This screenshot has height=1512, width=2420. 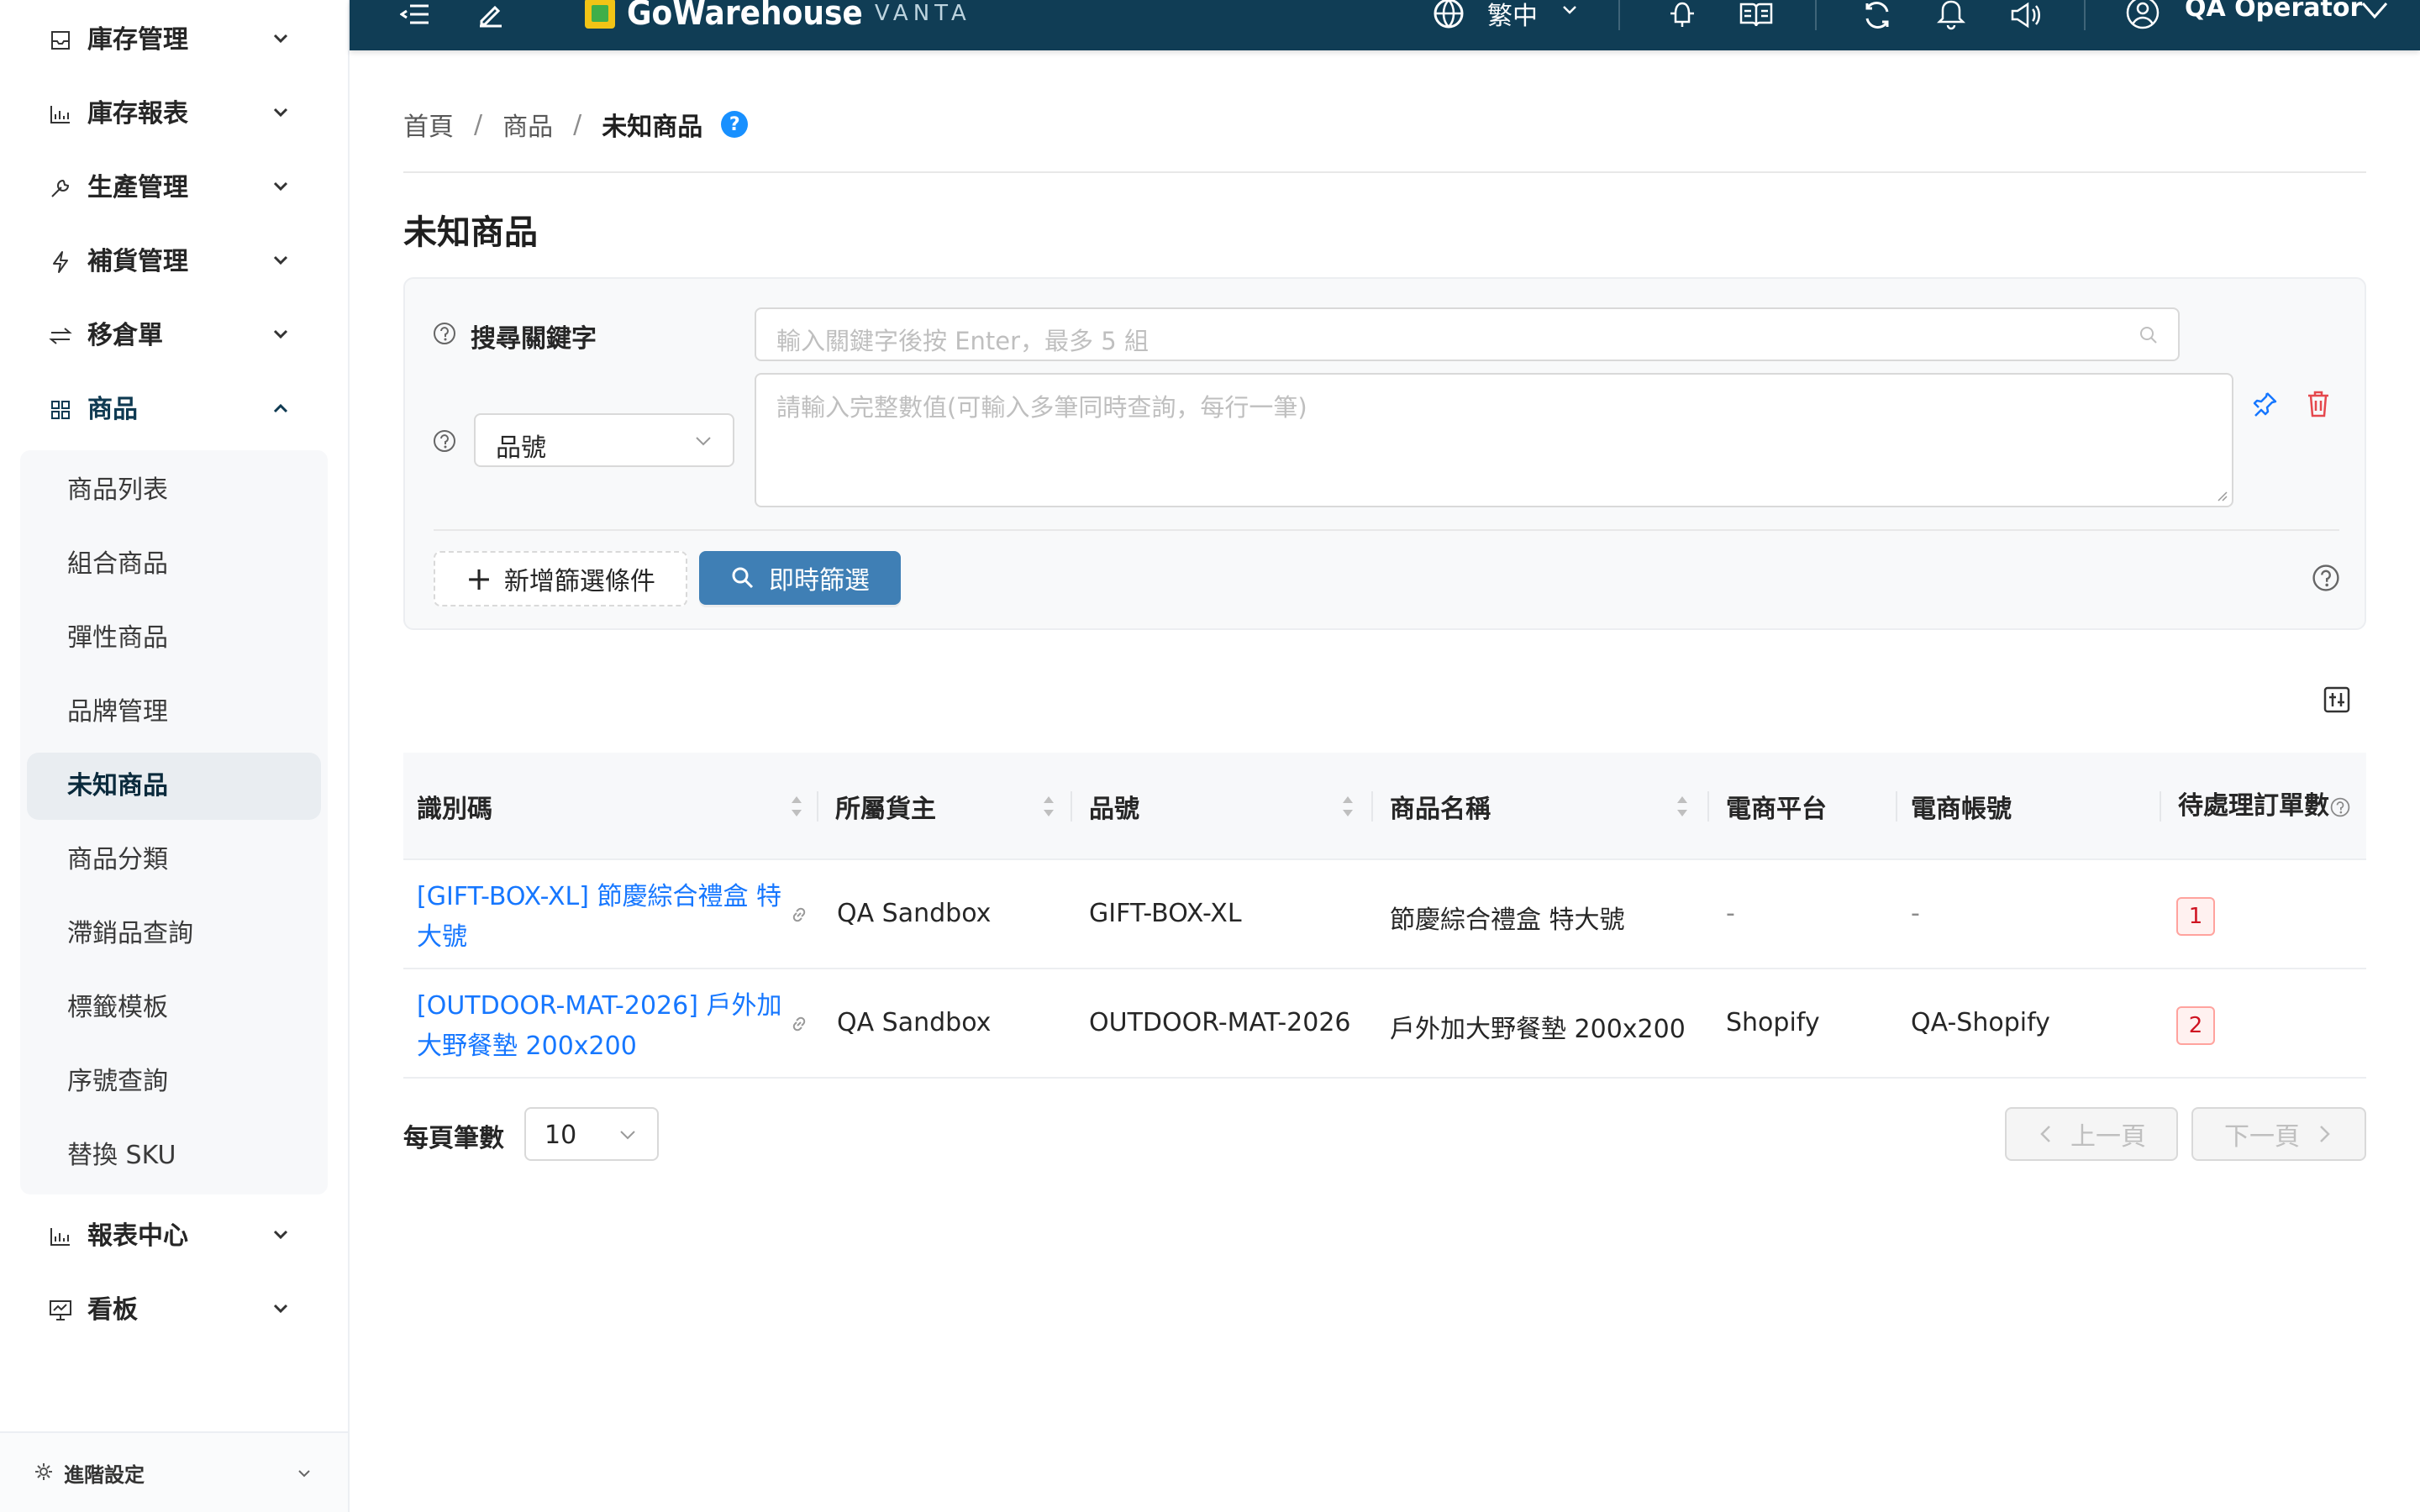 What do you see at coordinates (174, 712) in the screenshot?
I see `submenu-item-brand-management: 品牌管理` at bounding box center [174, 712].